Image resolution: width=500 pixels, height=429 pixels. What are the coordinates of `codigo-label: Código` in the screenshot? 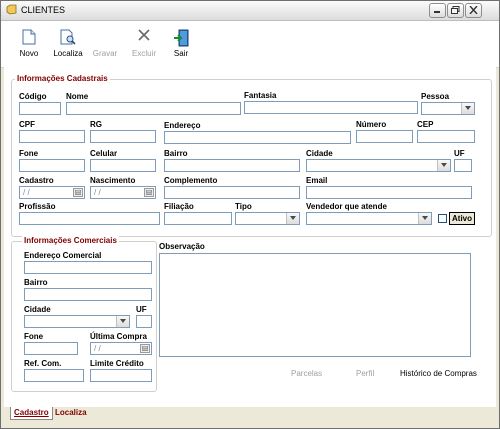 It's located at (33, 96).